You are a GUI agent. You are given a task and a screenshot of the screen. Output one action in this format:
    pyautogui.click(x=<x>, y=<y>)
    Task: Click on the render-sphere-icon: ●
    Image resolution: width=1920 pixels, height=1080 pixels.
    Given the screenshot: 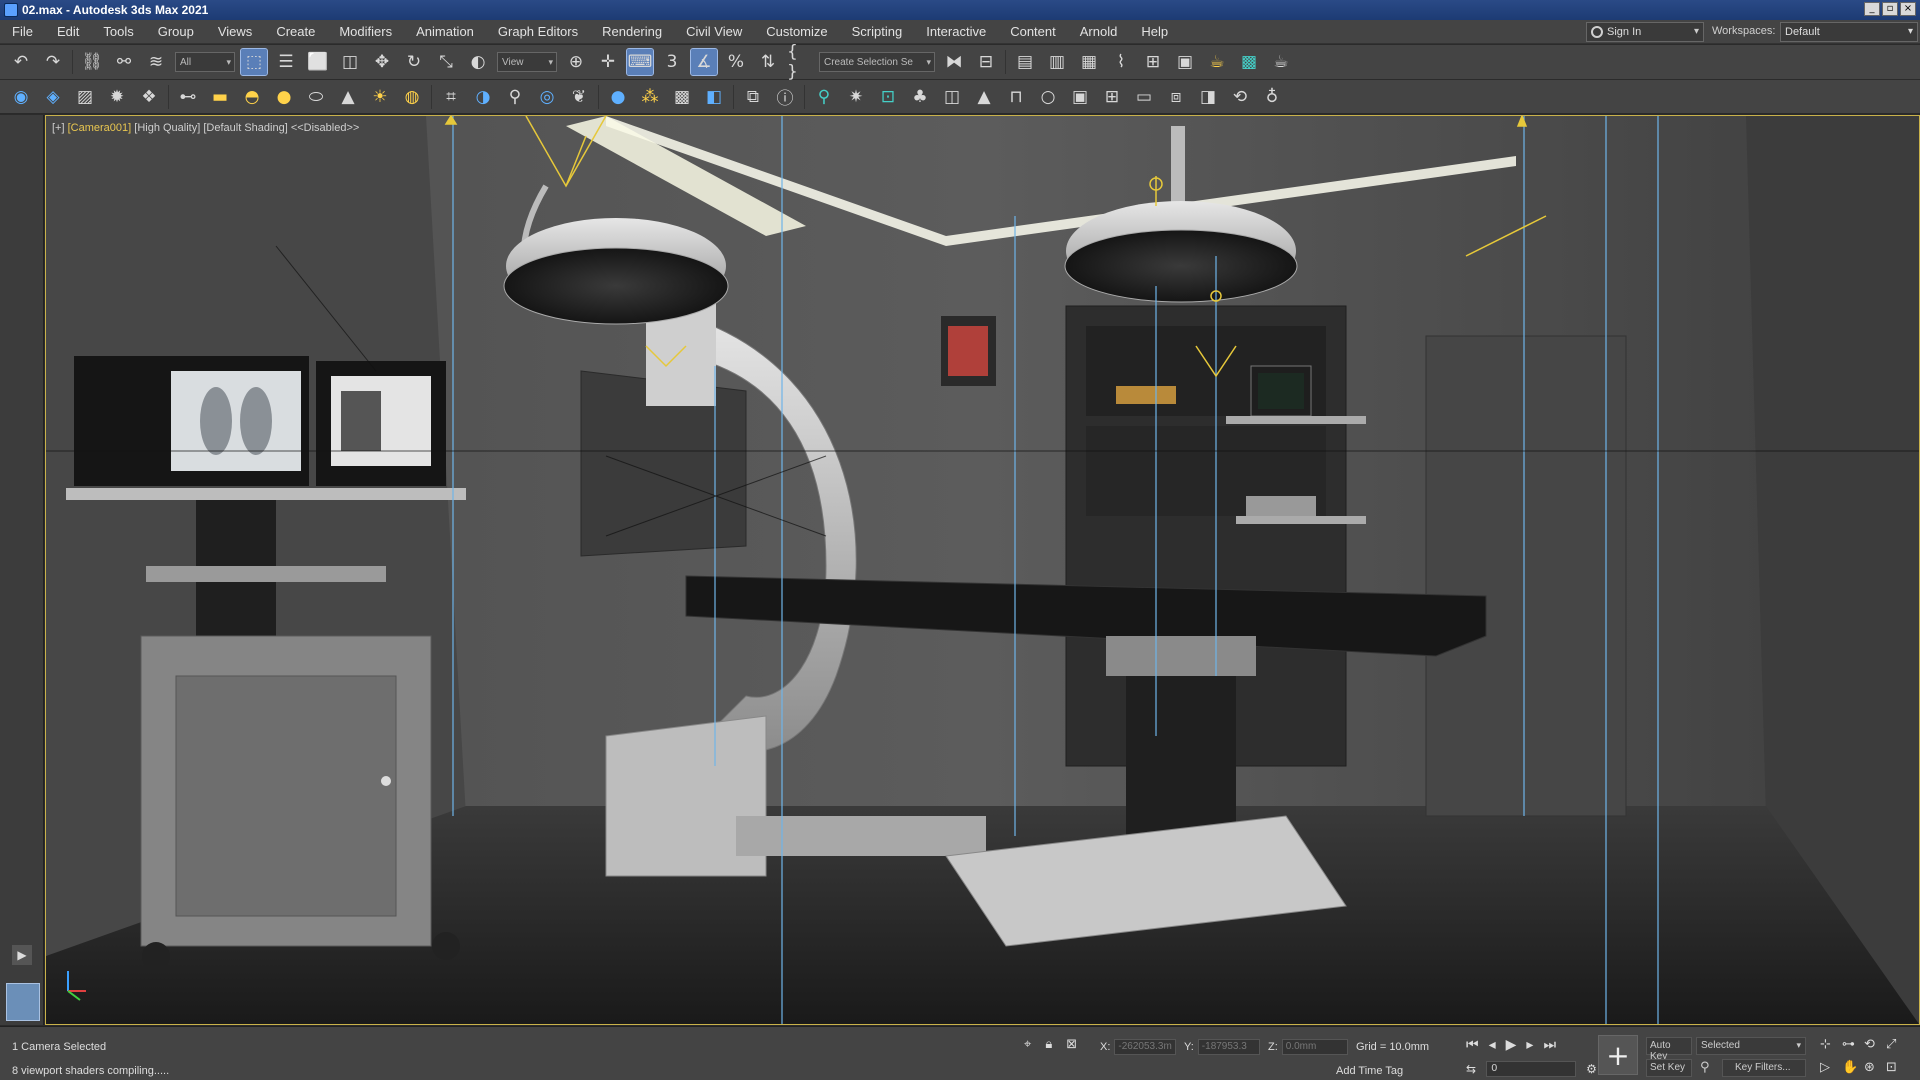 What is the action you would take?
    pyautogui.click(x=618, y=97)
    